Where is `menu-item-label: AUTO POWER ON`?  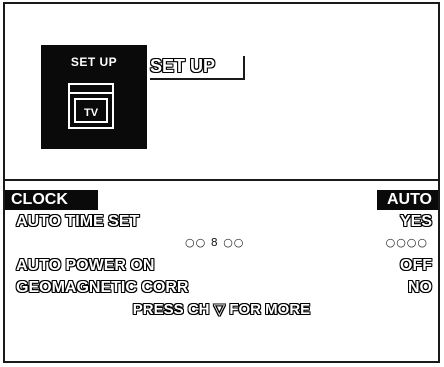
menu-item-label: AUTO POWER ON is located at coordinates (85, 265).